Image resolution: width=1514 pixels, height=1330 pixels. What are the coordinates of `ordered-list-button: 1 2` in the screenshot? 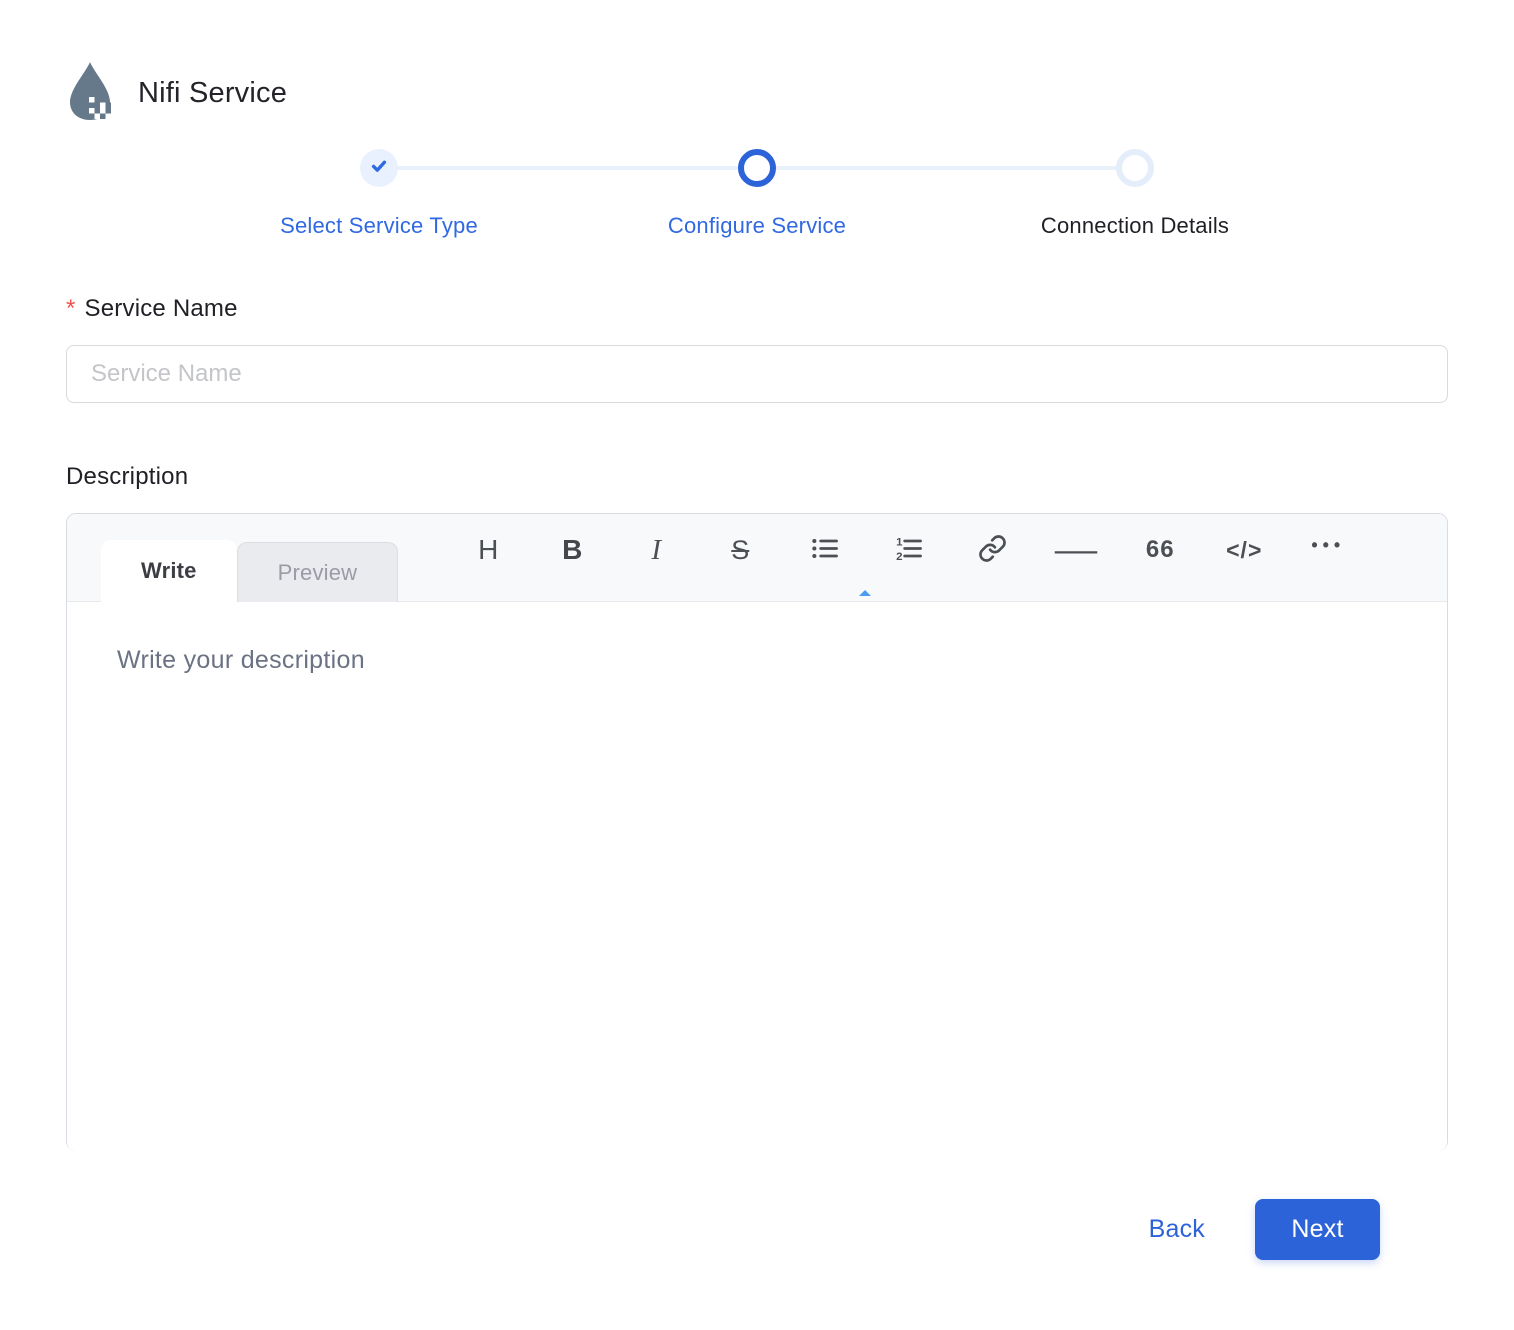 It's located at (908, 550).